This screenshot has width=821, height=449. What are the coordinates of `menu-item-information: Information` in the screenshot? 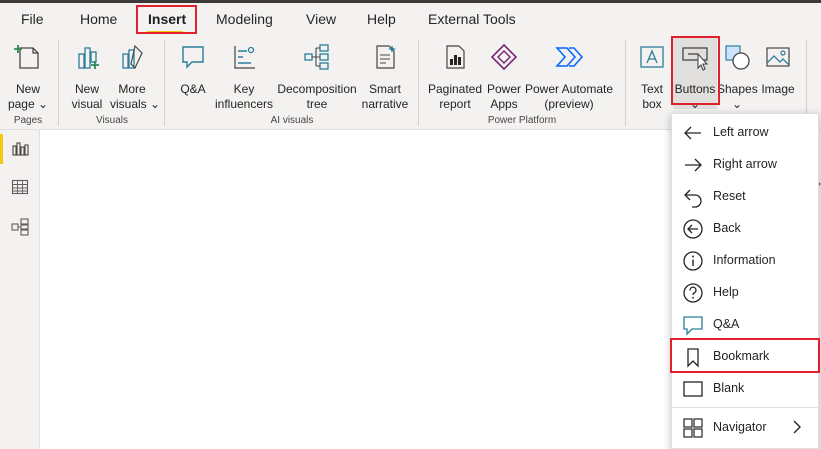 It's located at (746, 260).